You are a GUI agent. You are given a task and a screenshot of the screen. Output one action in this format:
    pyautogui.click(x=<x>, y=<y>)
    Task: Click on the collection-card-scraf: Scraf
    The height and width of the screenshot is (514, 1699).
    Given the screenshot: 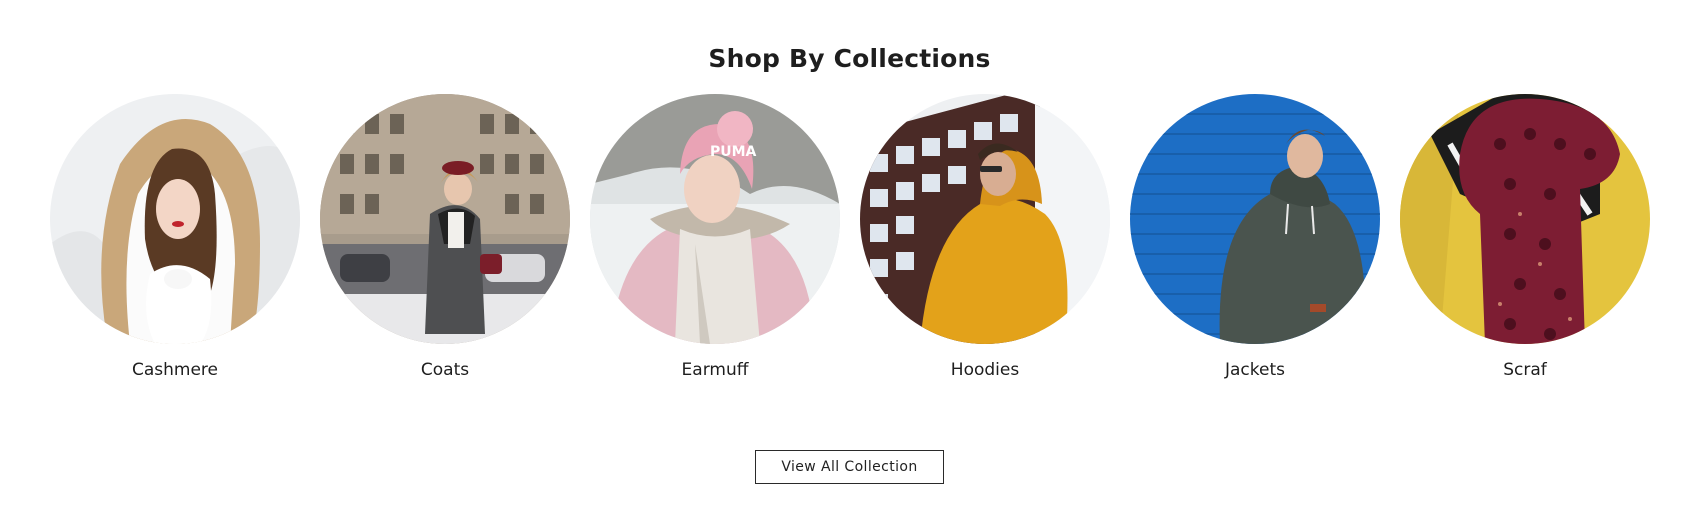 What is the action you would take?
    pyautogui.click(x=1525, y=237)
    